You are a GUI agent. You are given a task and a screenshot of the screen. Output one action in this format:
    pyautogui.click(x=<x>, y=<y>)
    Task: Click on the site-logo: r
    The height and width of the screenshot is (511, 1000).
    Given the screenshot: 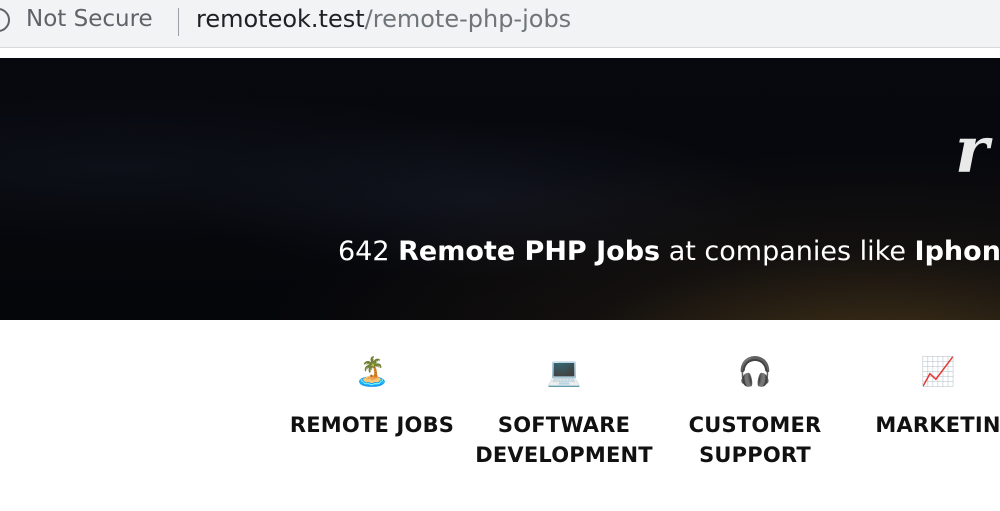 What is the action you would take?
    pyautogui.click(x=972, y=150)
    